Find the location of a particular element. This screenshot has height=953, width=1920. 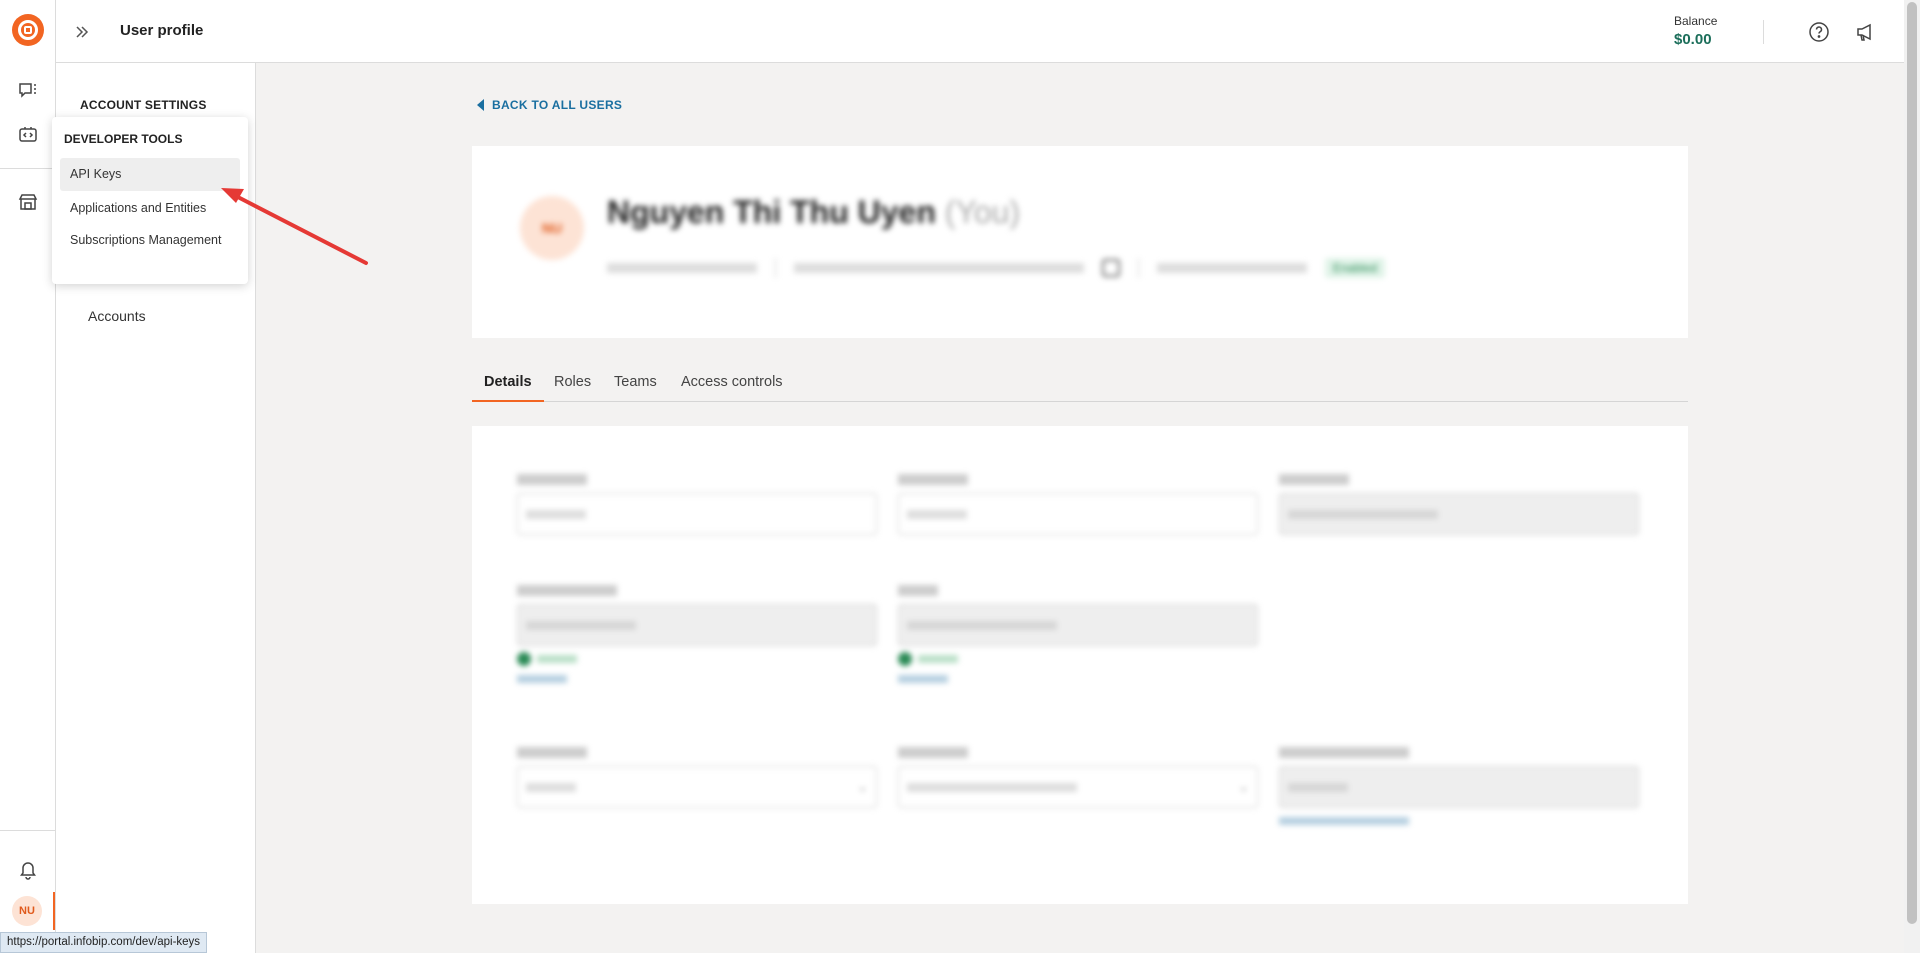

time-zone-label is located at coordinates (933, 752).